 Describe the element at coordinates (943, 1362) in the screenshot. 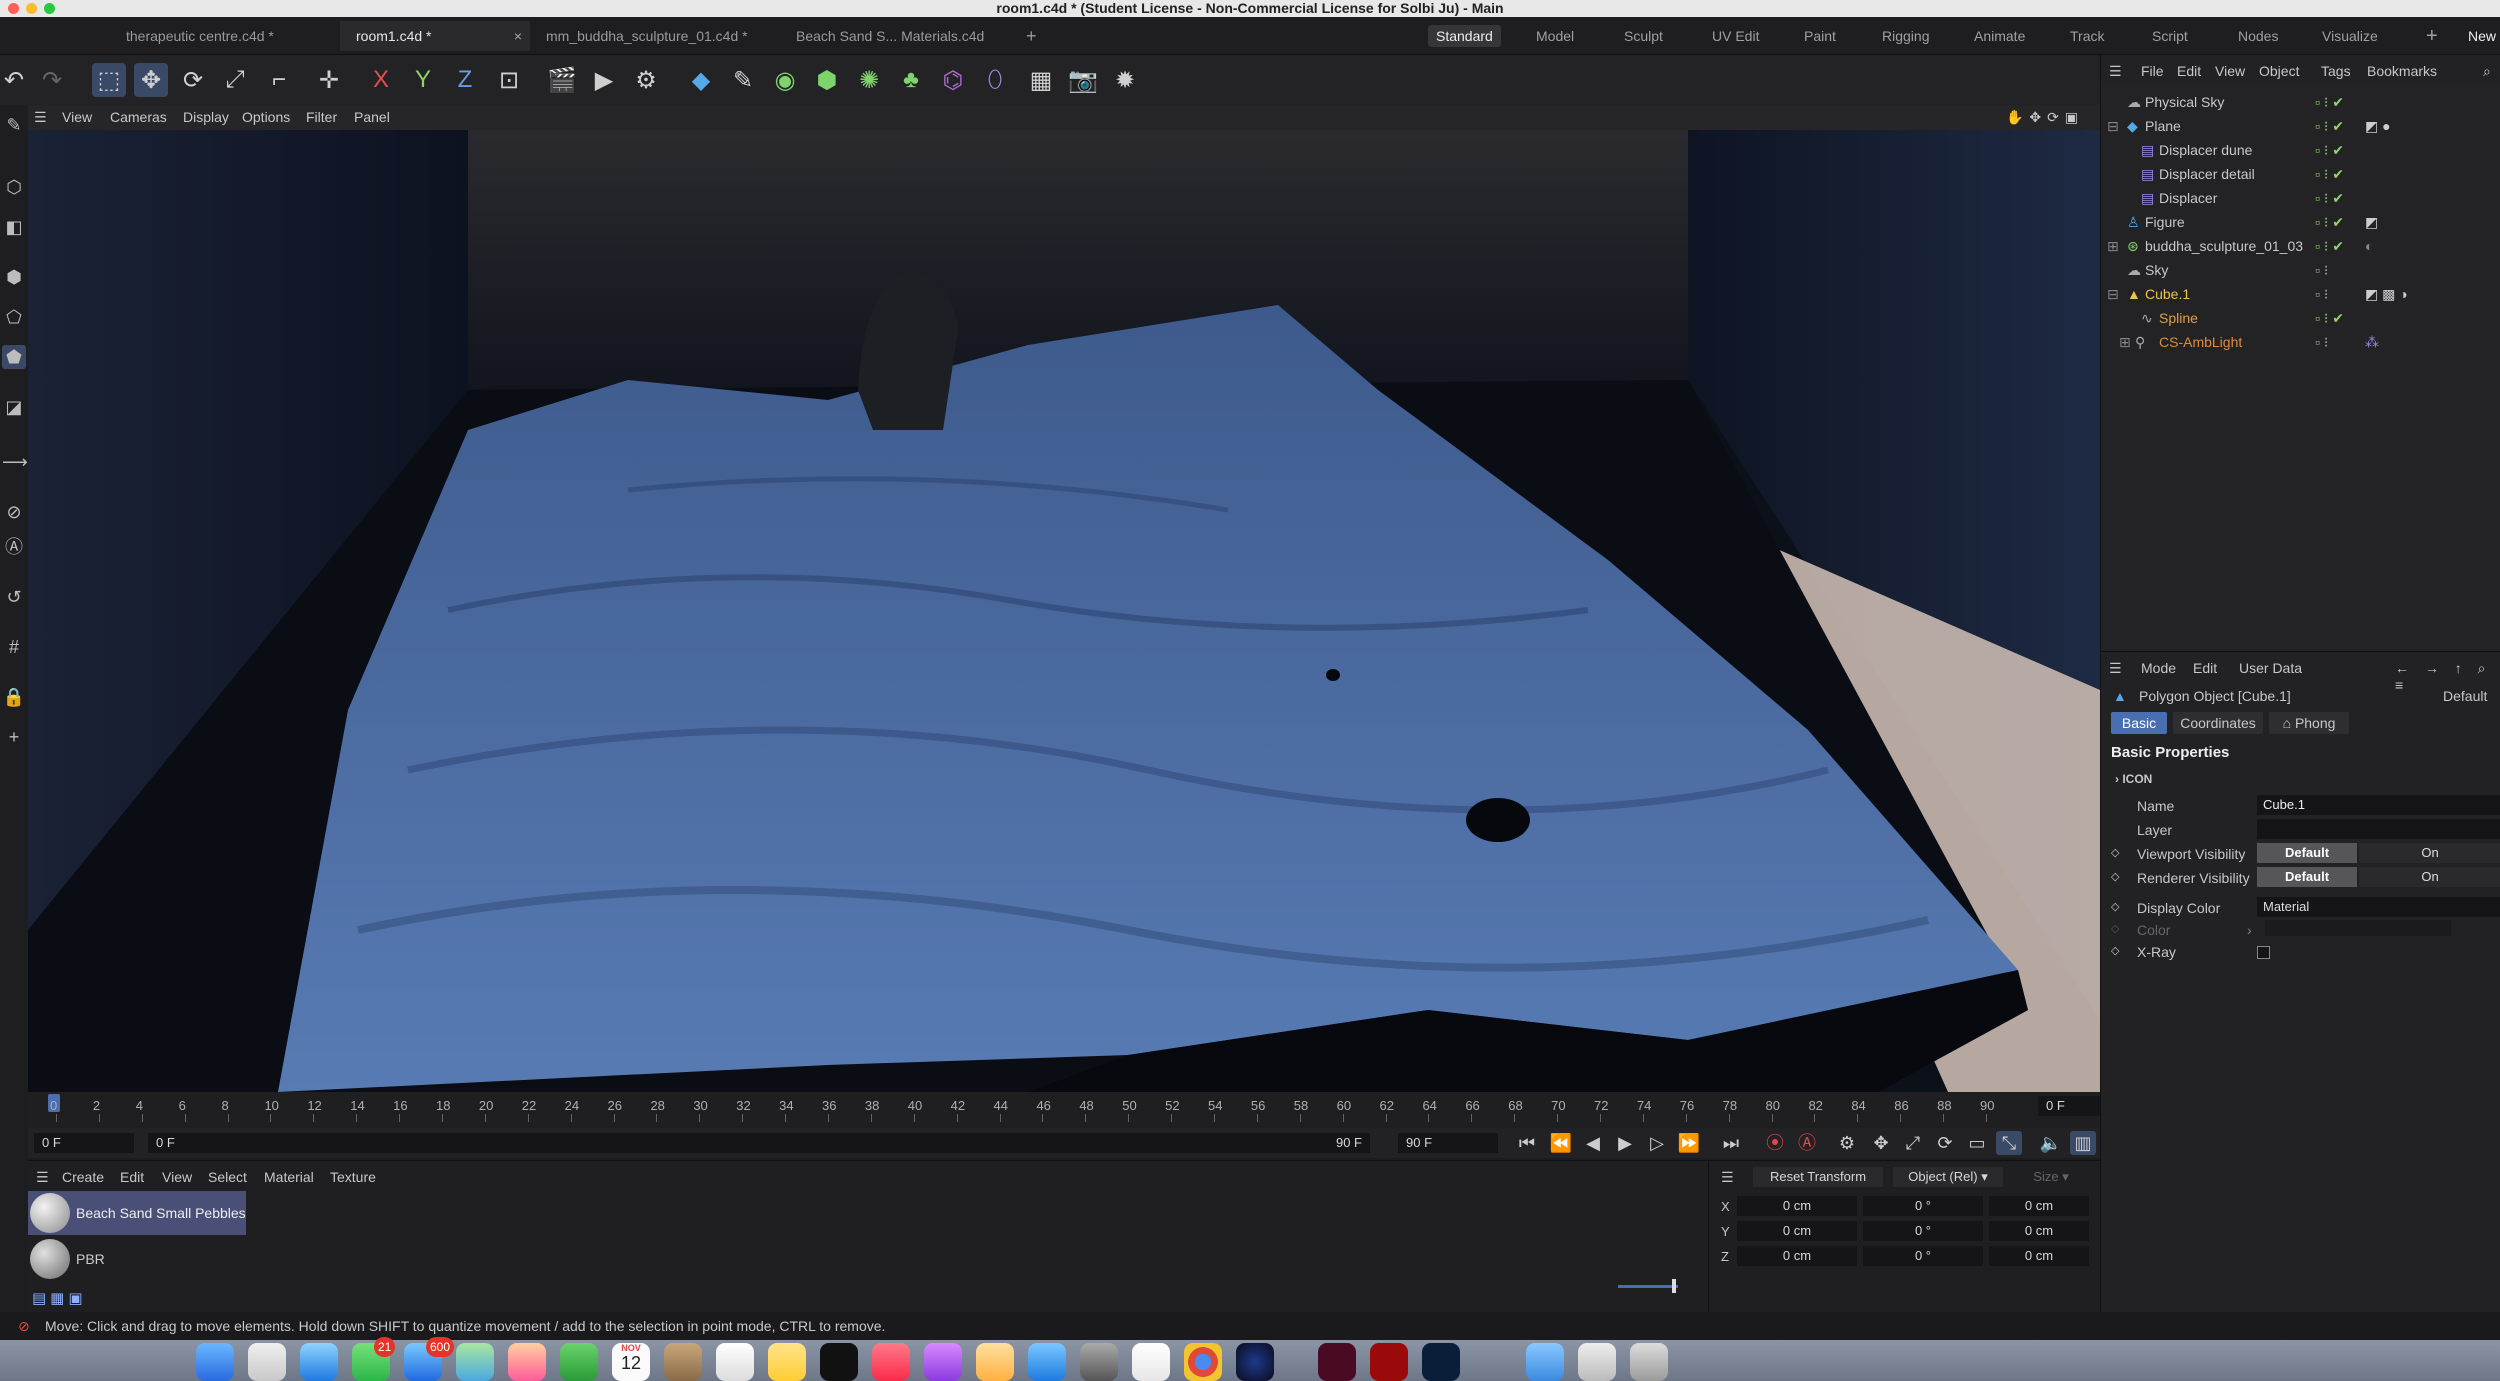

I see `podcasts-icon` at that location.